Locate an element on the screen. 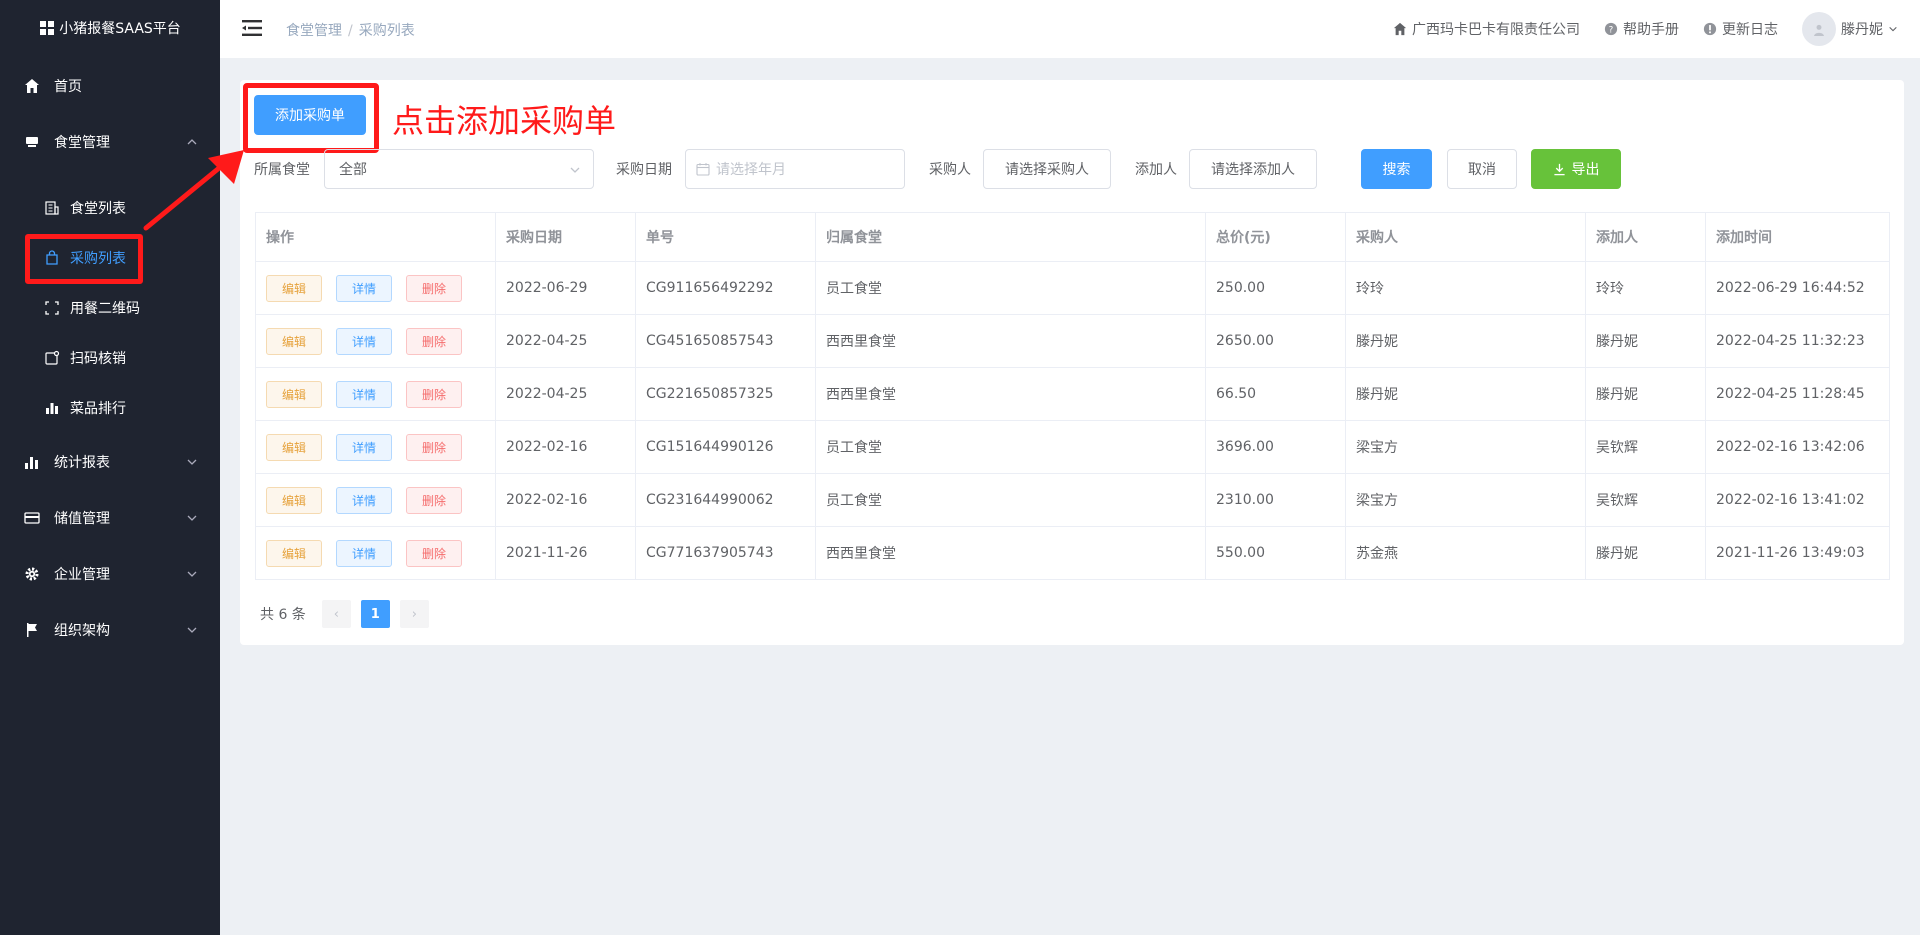  bar-chart-icon is located at coordinates (52, 408).